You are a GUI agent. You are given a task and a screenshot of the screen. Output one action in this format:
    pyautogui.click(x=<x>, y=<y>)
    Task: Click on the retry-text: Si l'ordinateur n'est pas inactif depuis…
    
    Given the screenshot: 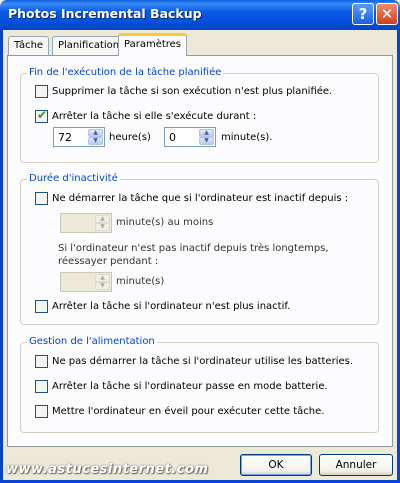 What is the action you would take?
    pyautogui.click(x=193, y=255)
    